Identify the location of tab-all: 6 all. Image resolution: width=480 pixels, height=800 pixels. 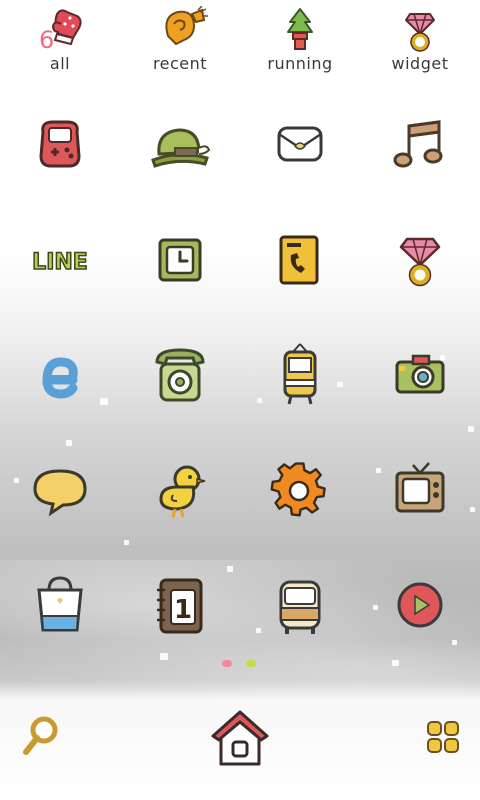
(60, 46).